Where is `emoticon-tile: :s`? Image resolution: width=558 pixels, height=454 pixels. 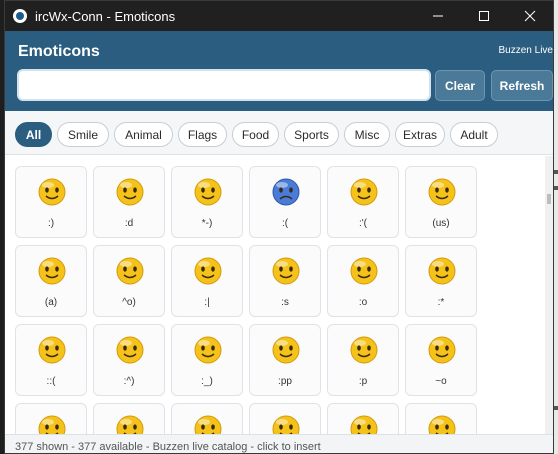
emoticon-tile: :s is located at coordinates (285, 281).